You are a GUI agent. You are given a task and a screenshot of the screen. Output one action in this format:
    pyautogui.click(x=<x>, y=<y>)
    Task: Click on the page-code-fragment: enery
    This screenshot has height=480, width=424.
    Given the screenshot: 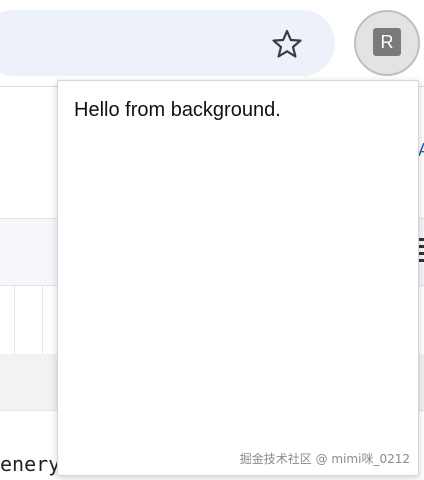 What is the action you would take?
    pyautogui.click(x=30, y=464)
    